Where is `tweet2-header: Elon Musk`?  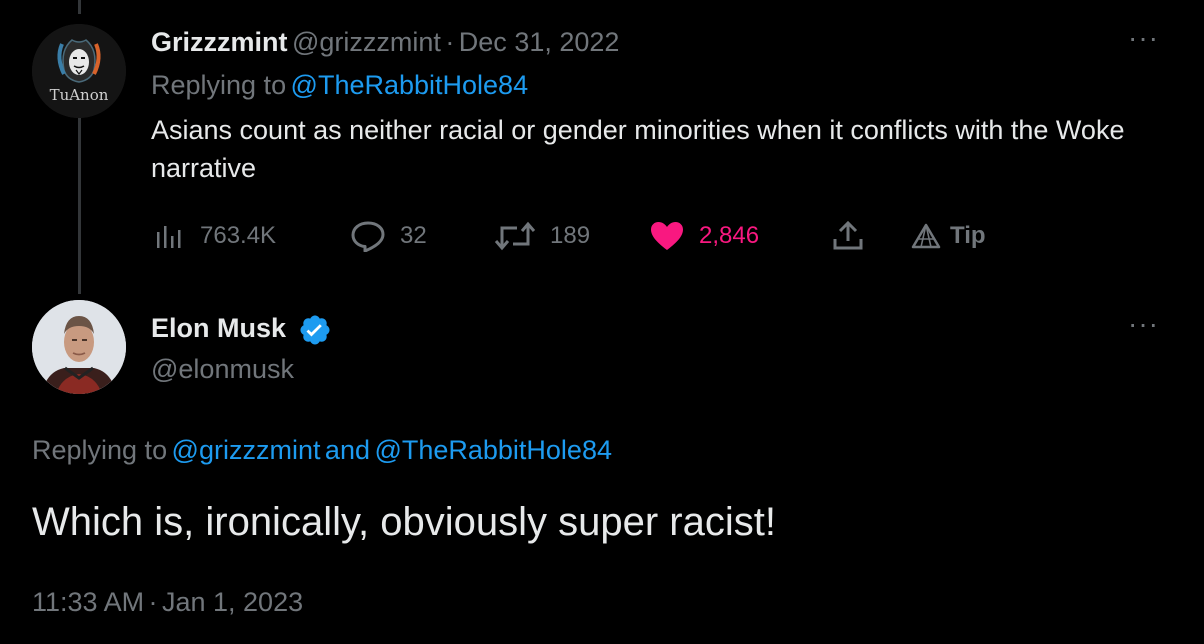
tweet2-header: Elon Musk is located at coordinates (241, 328).